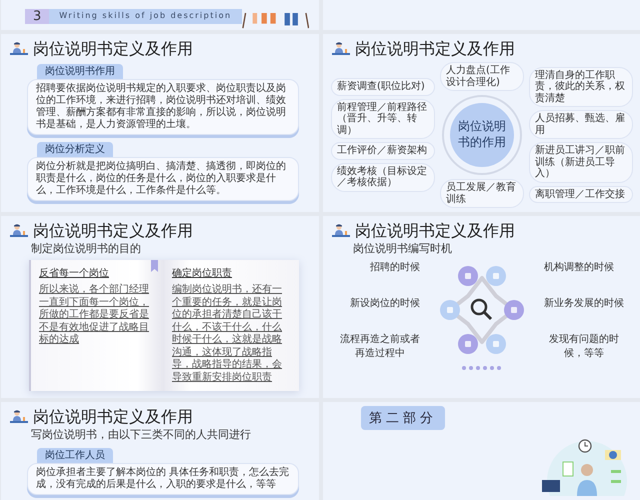  I want to click on mindmap-node: 员工发展／教育训练, so click(482, 193).